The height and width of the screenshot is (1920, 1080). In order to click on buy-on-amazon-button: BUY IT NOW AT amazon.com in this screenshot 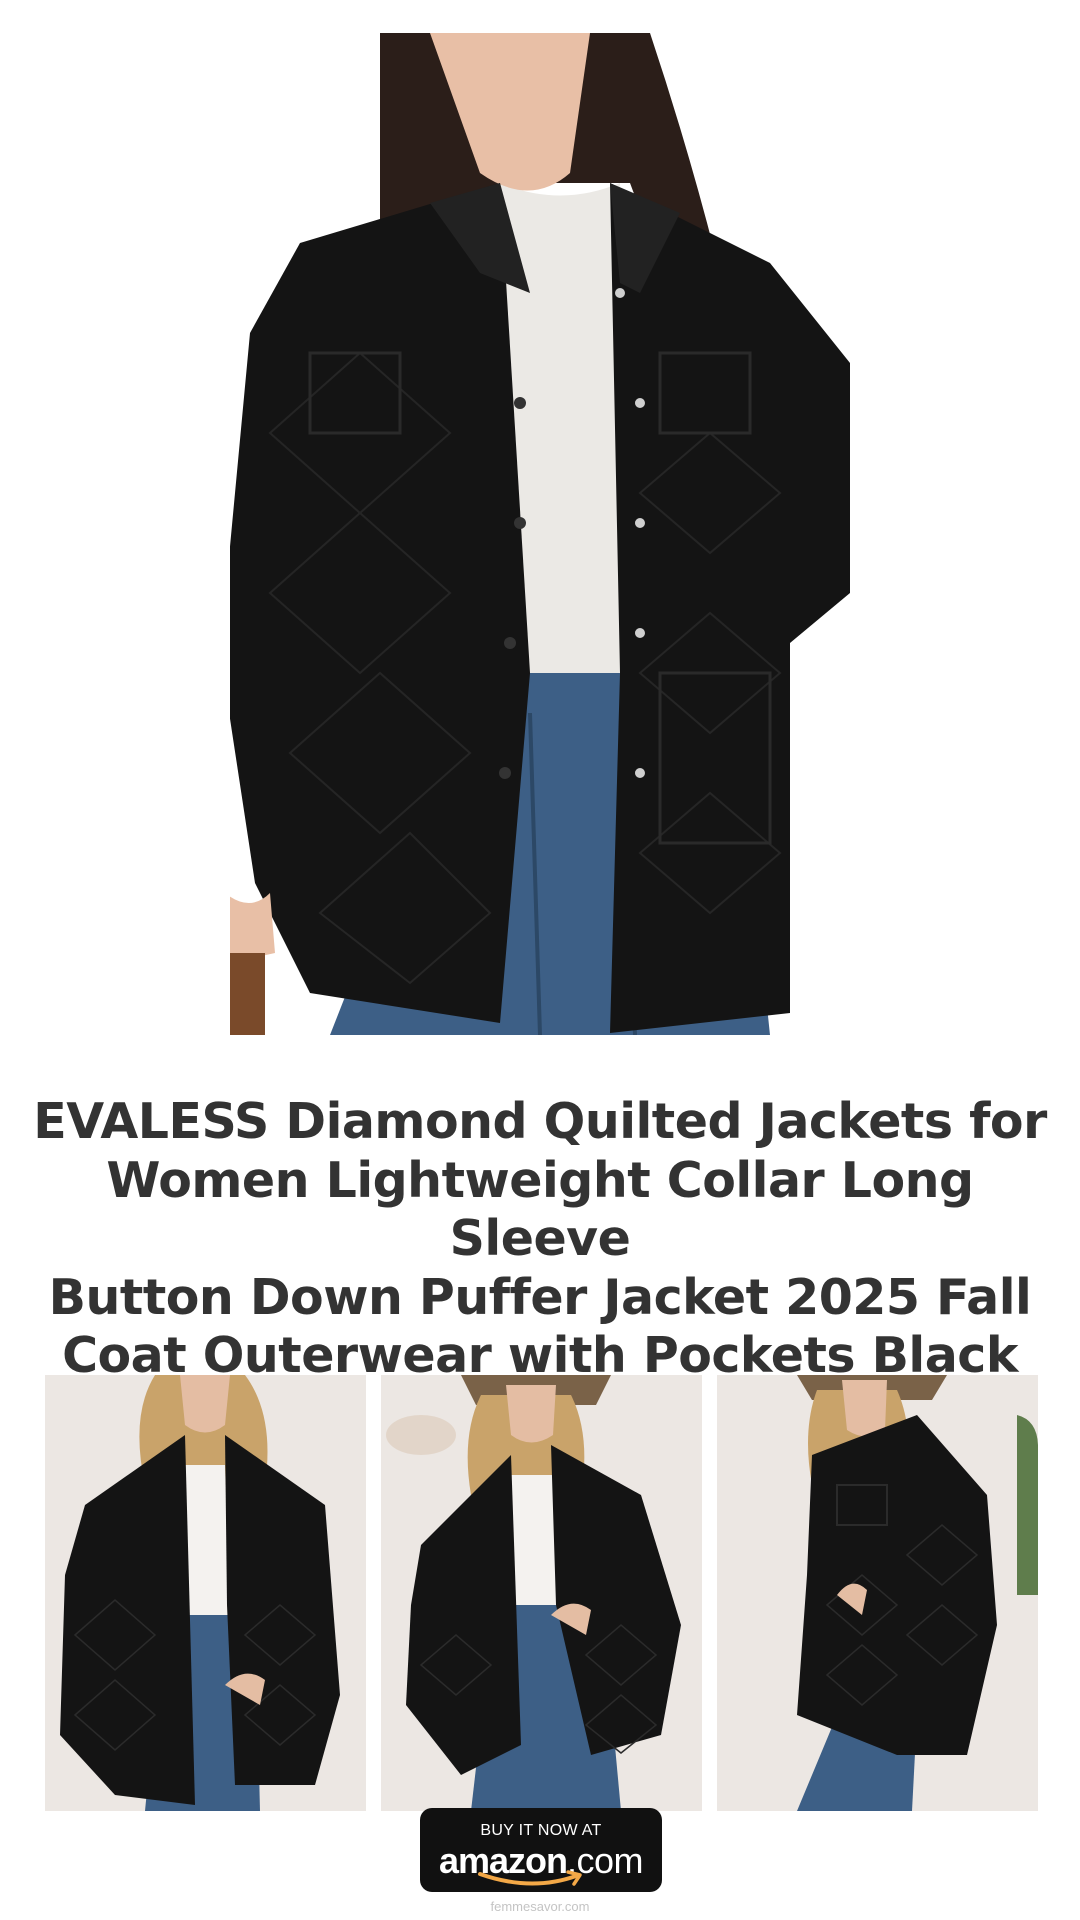, I will do `click(541, 1850)`.